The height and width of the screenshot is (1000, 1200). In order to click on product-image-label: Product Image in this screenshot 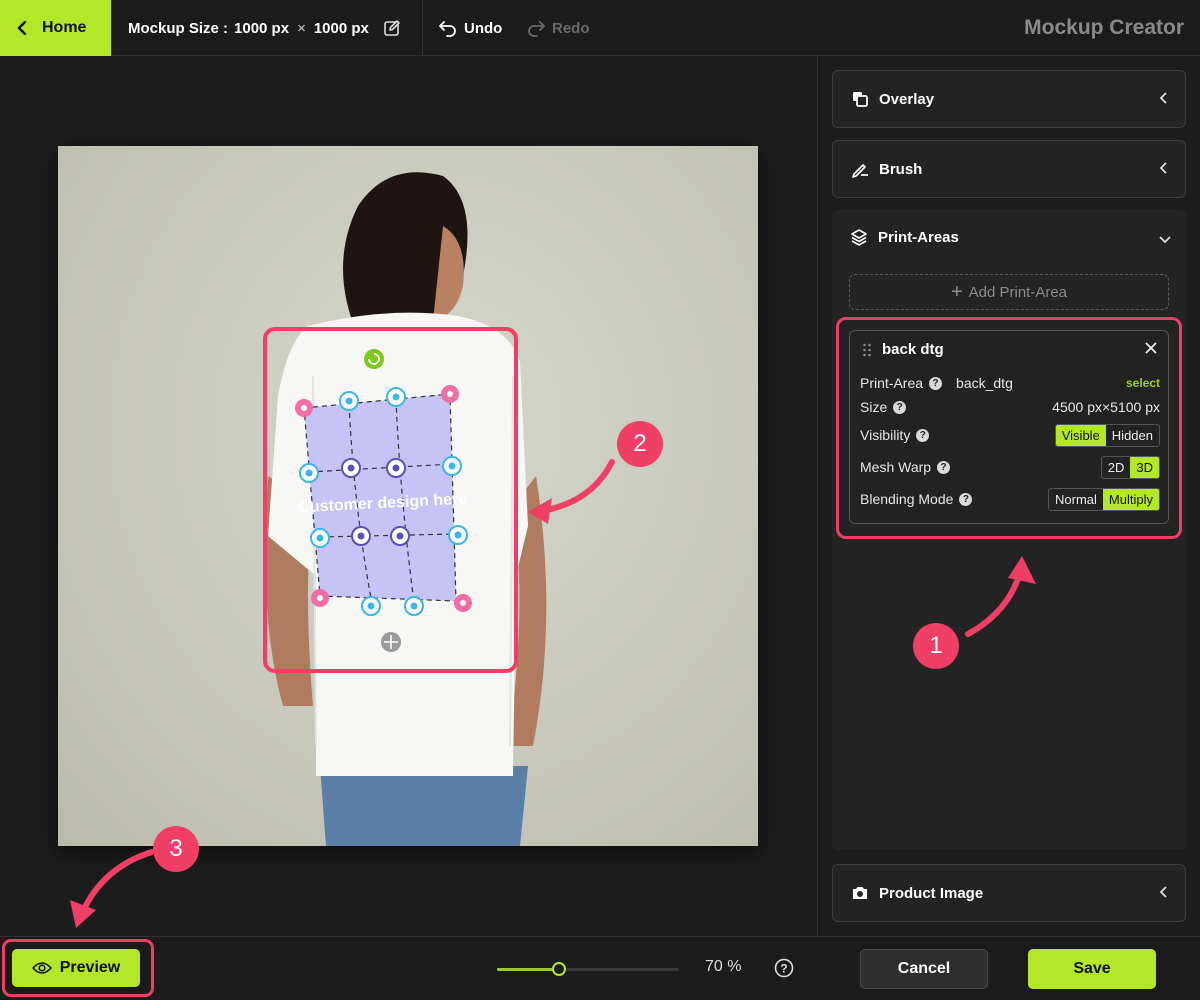, I will do `click(931, 893)`.